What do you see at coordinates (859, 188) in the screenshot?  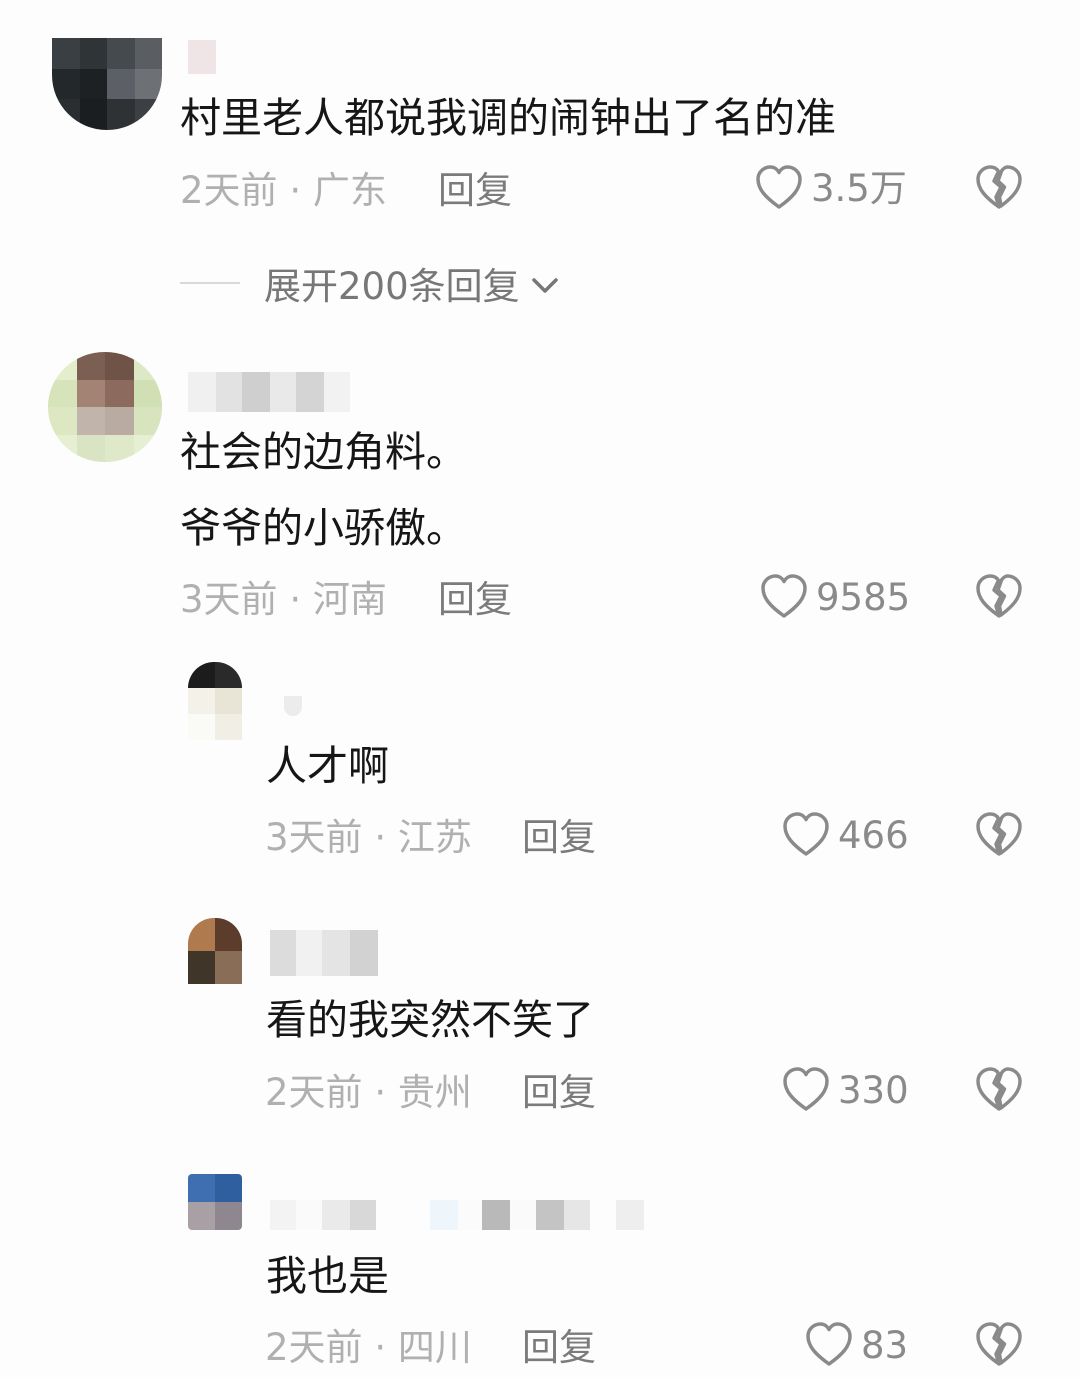 I see `like-count: 3.5万` at bounding box center [859, 188].